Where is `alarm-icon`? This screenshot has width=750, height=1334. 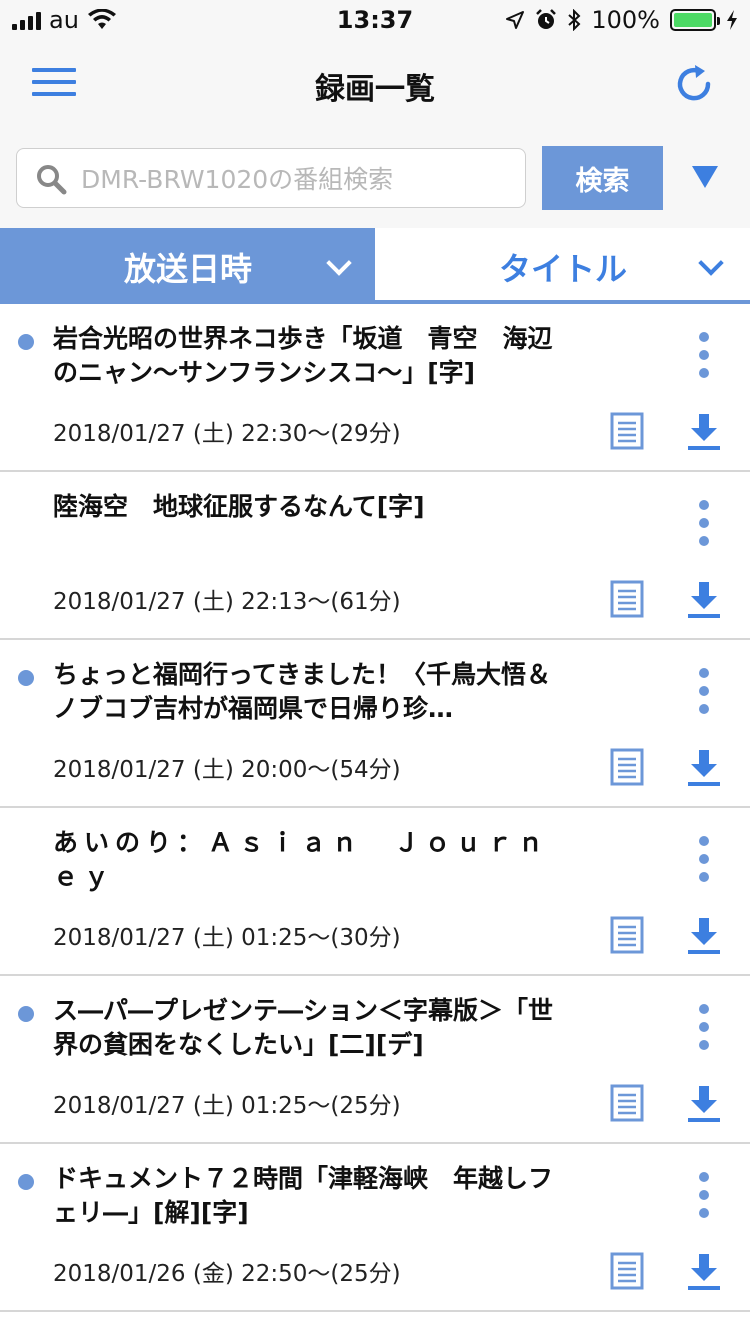
alarm-icon is located at coordinates (546, 19).